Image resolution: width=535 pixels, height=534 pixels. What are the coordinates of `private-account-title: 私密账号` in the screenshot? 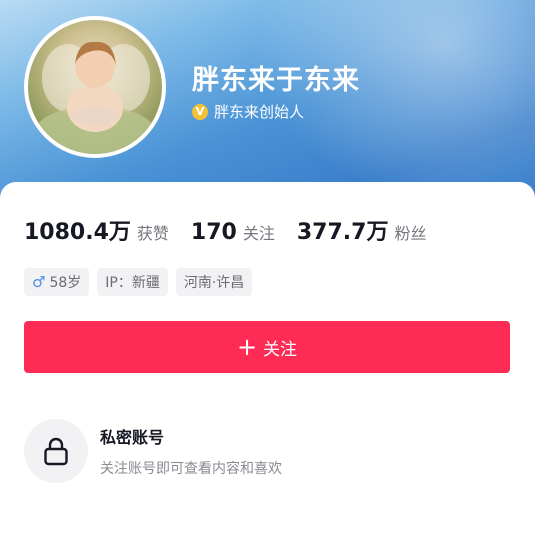 It's located at (132, 437).